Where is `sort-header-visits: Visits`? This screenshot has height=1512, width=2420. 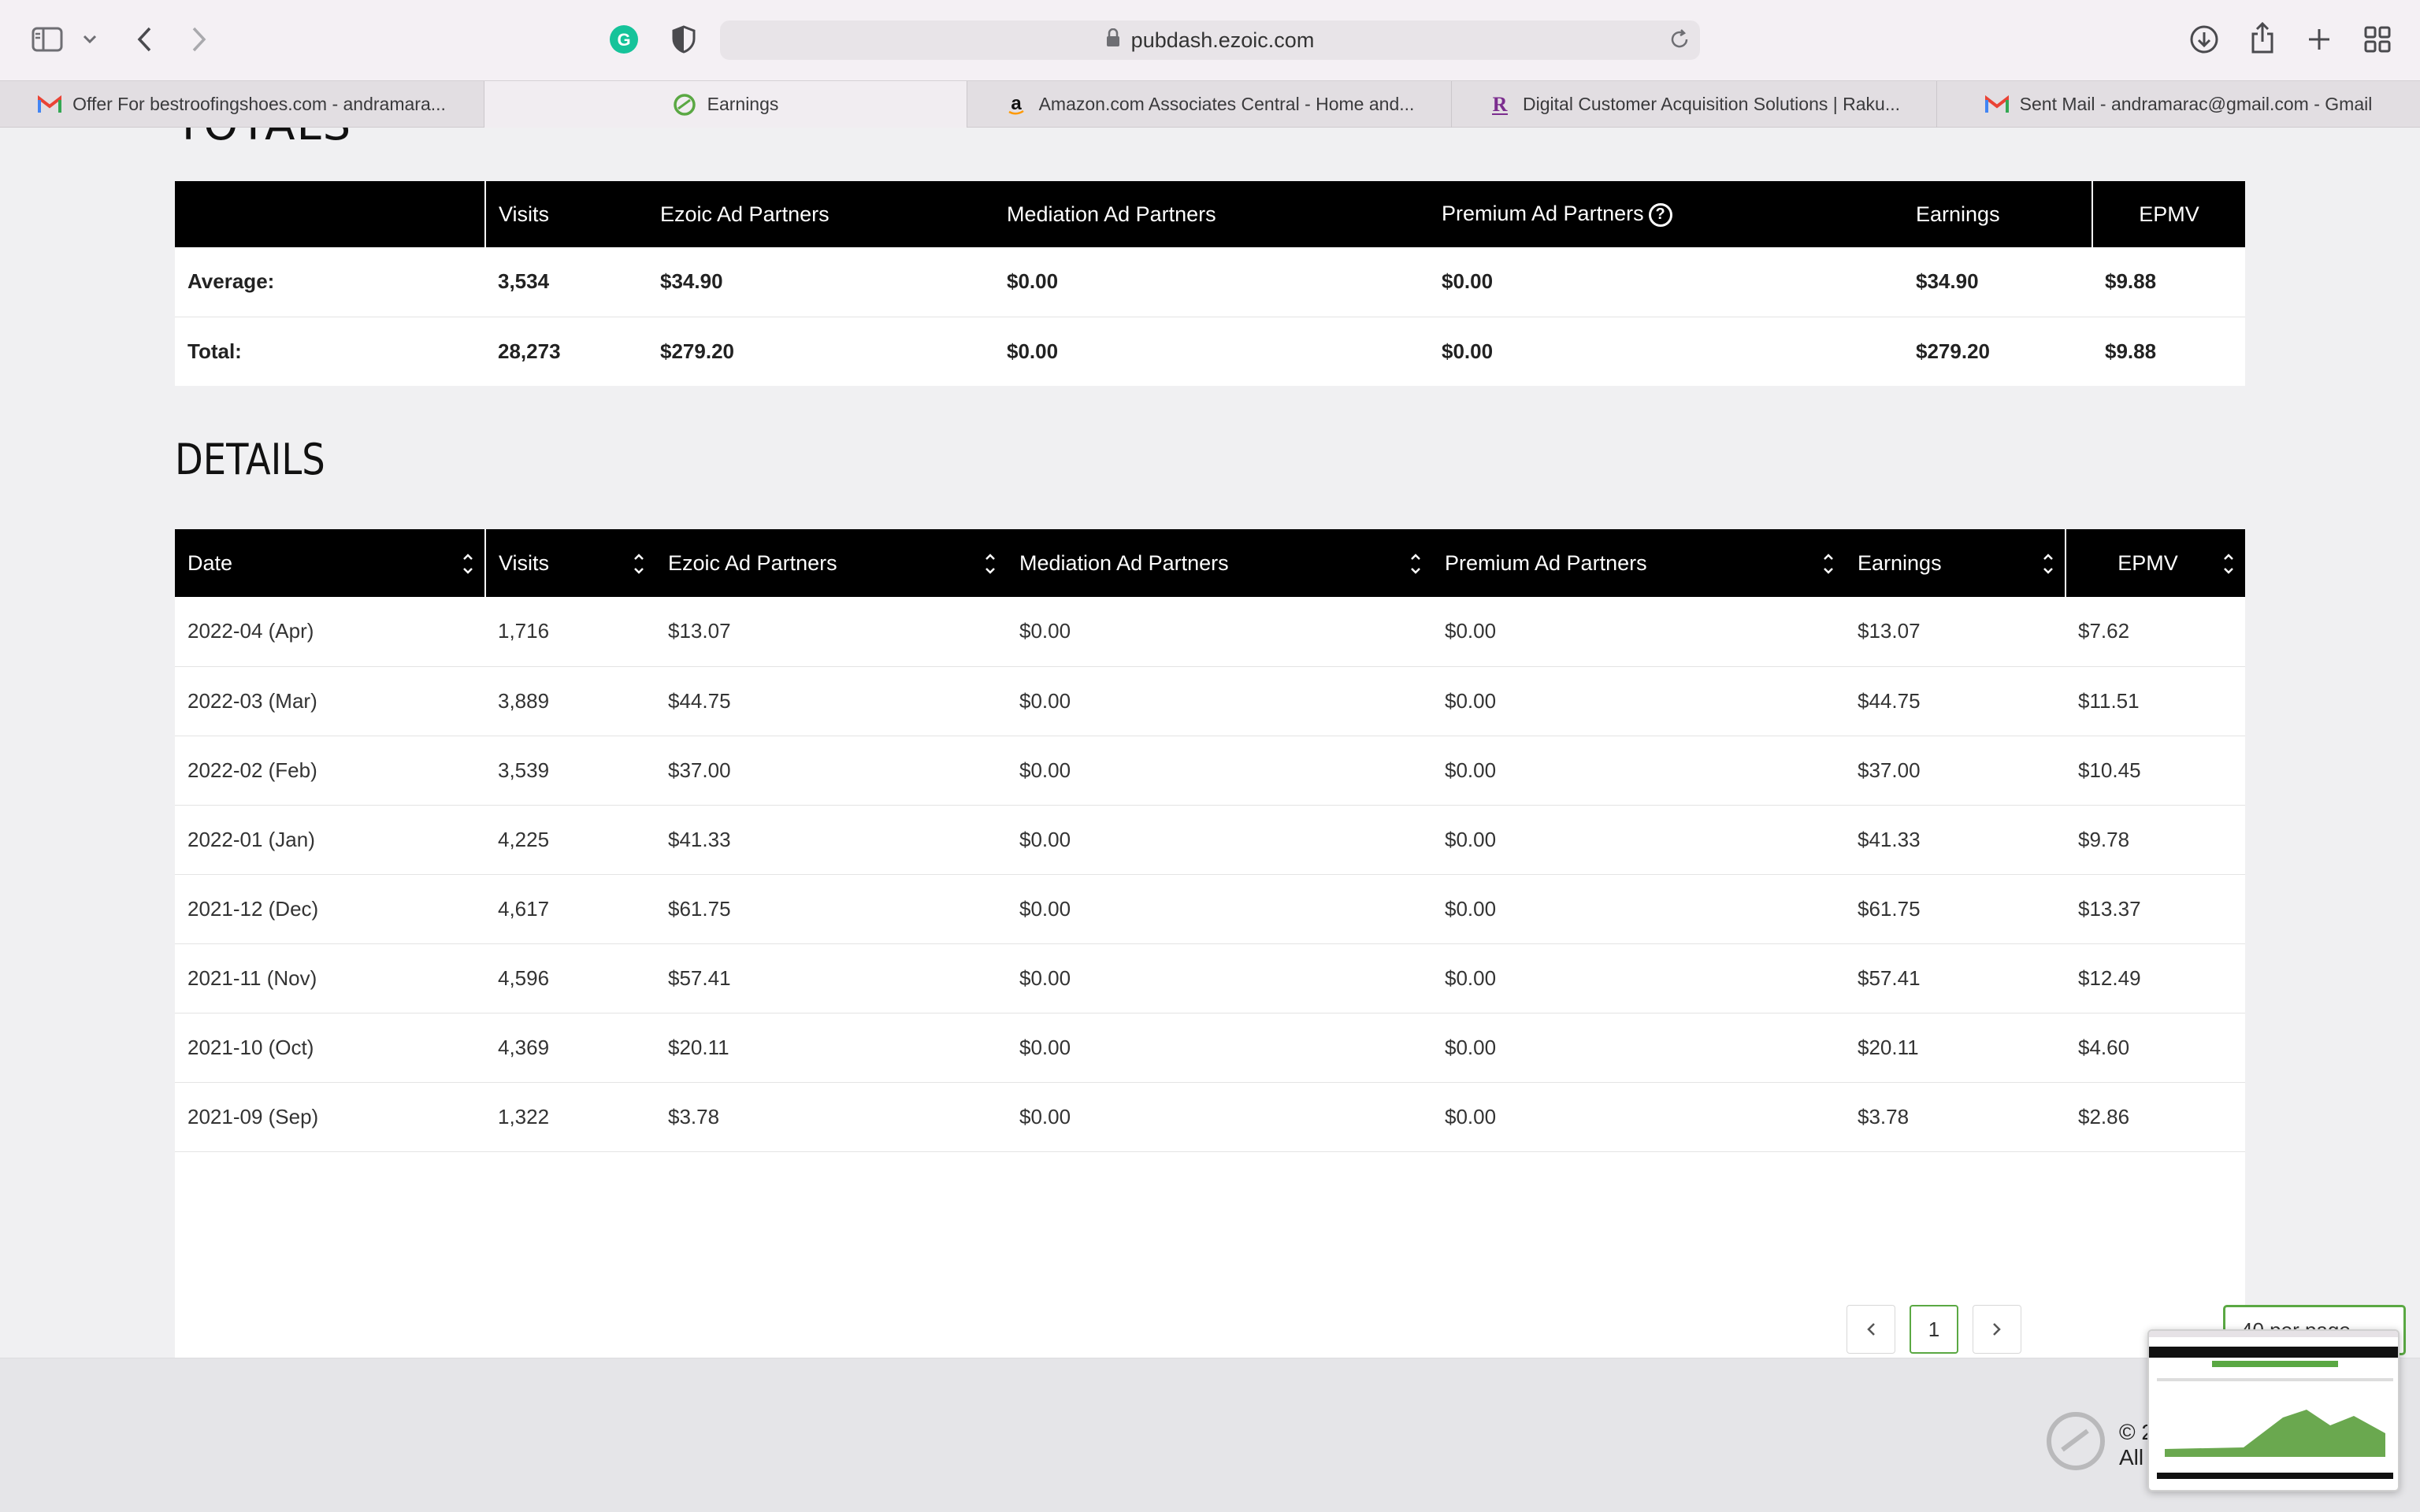 sort-header-visits: Visits is located at coordinates (569, 563).